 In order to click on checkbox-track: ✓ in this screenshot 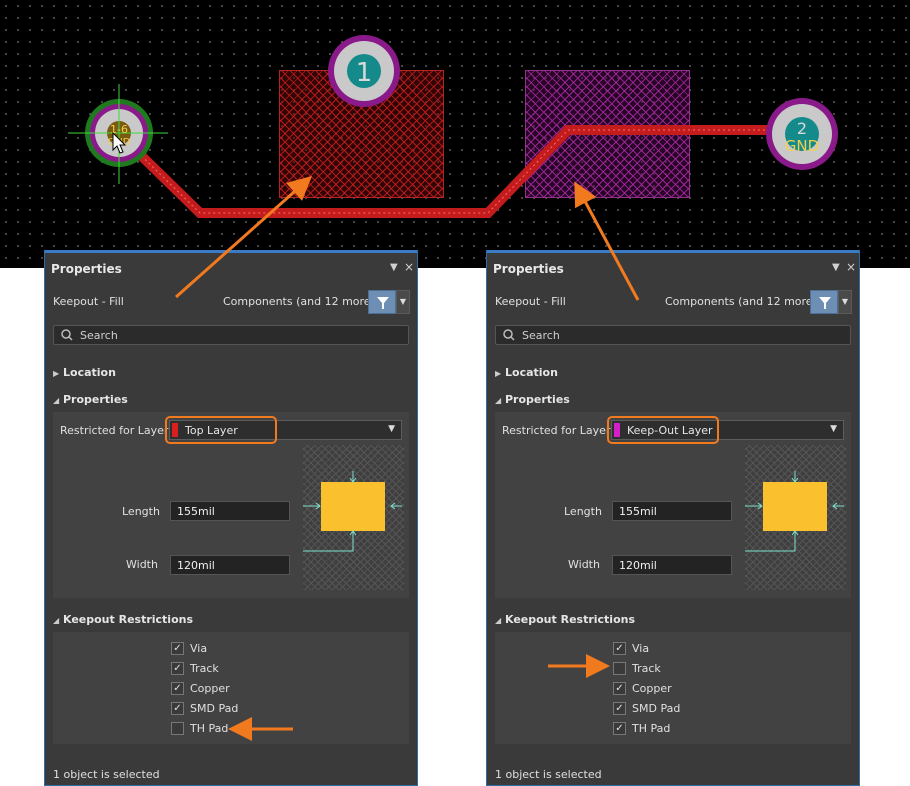, I will do `click(177, 668)`.